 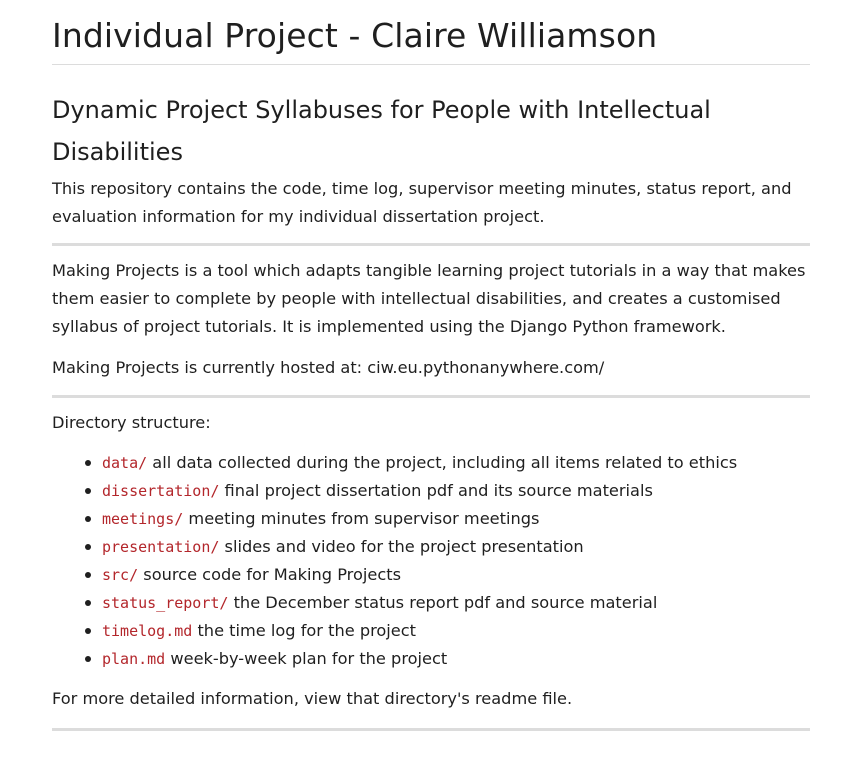 I want to click on directory-name: src/, so click(x=120, y=575).